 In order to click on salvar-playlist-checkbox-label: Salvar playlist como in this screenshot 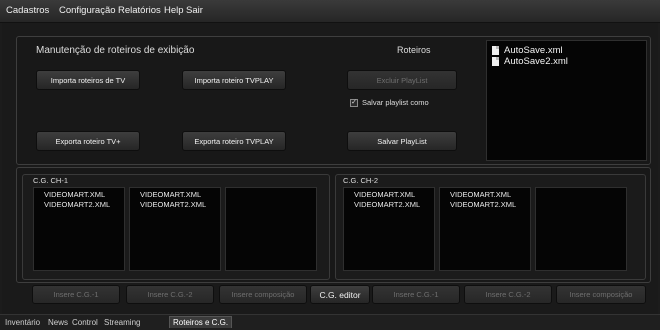, I will do `click(395, 102)`.